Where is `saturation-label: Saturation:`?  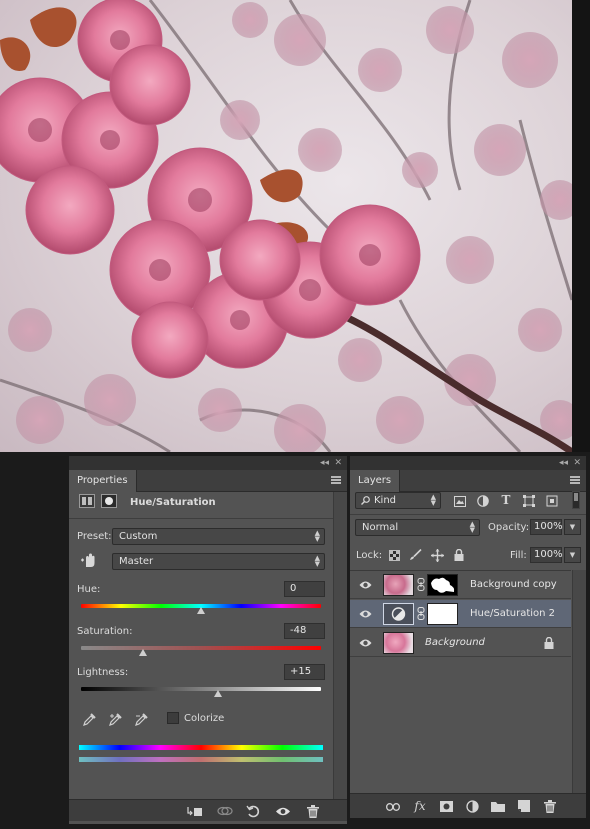 saturation-label: Saturation: is located at coordinates (105, 631).